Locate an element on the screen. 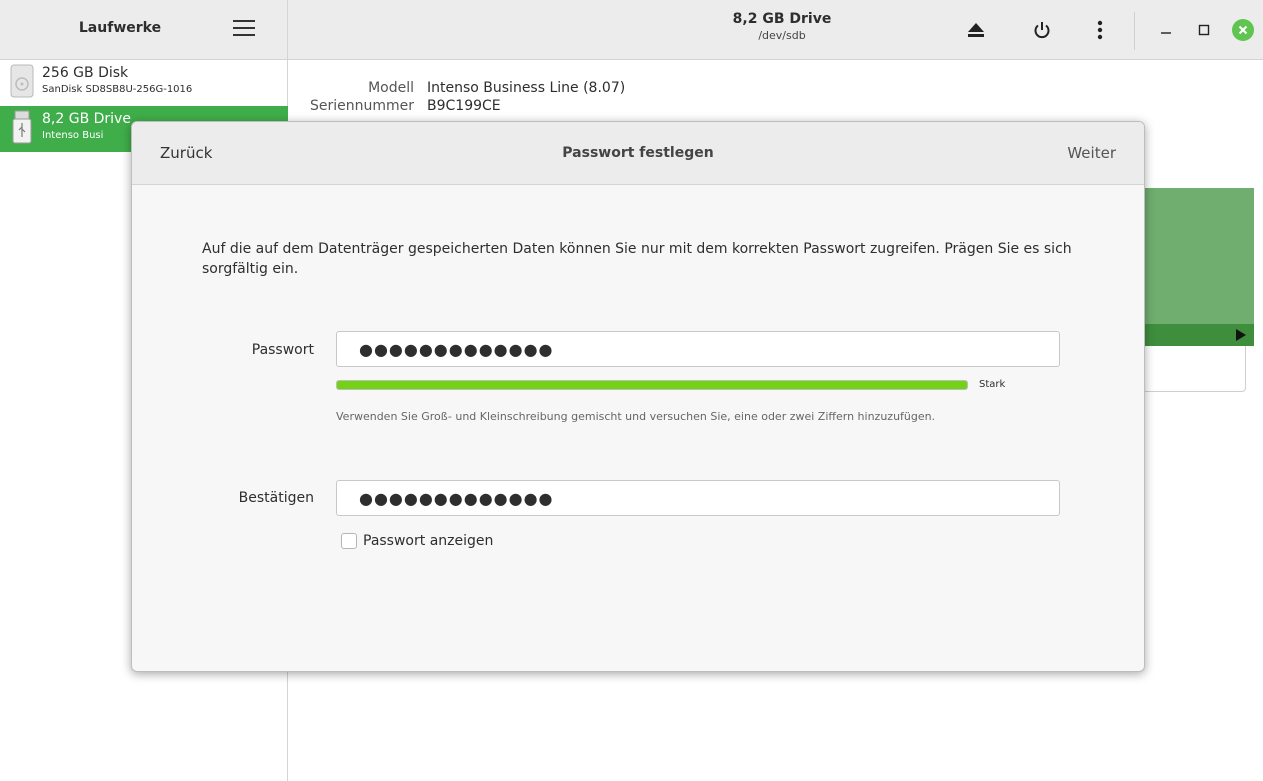  usb-drive-icon is located at coordinates (22, 127).